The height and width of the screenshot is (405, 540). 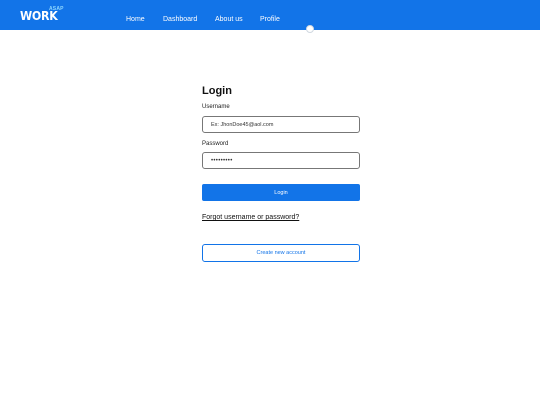 What do you see at coordinates (135, 19) in the screenshot?
I see `nav-home-link: Home` at bounding box center [135, 19].